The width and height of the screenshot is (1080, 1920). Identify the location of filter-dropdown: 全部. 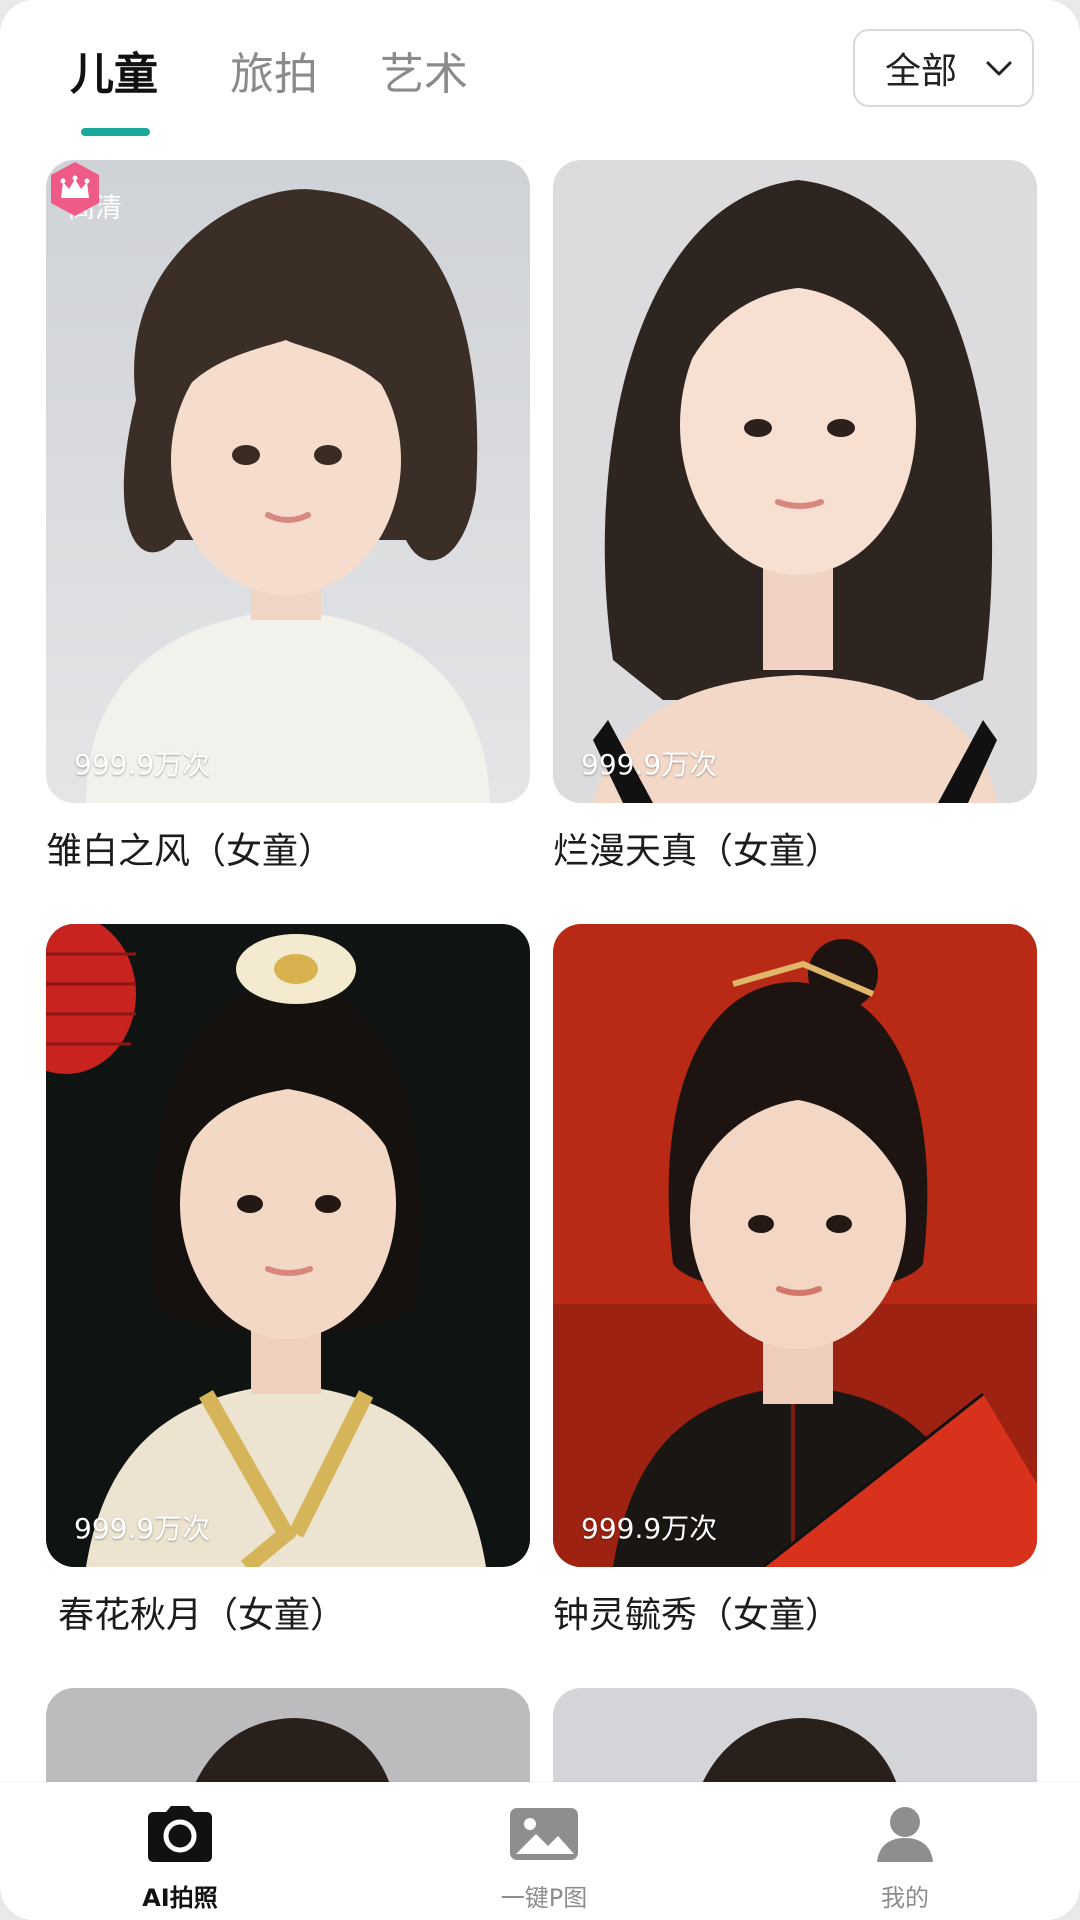
(943, 68).